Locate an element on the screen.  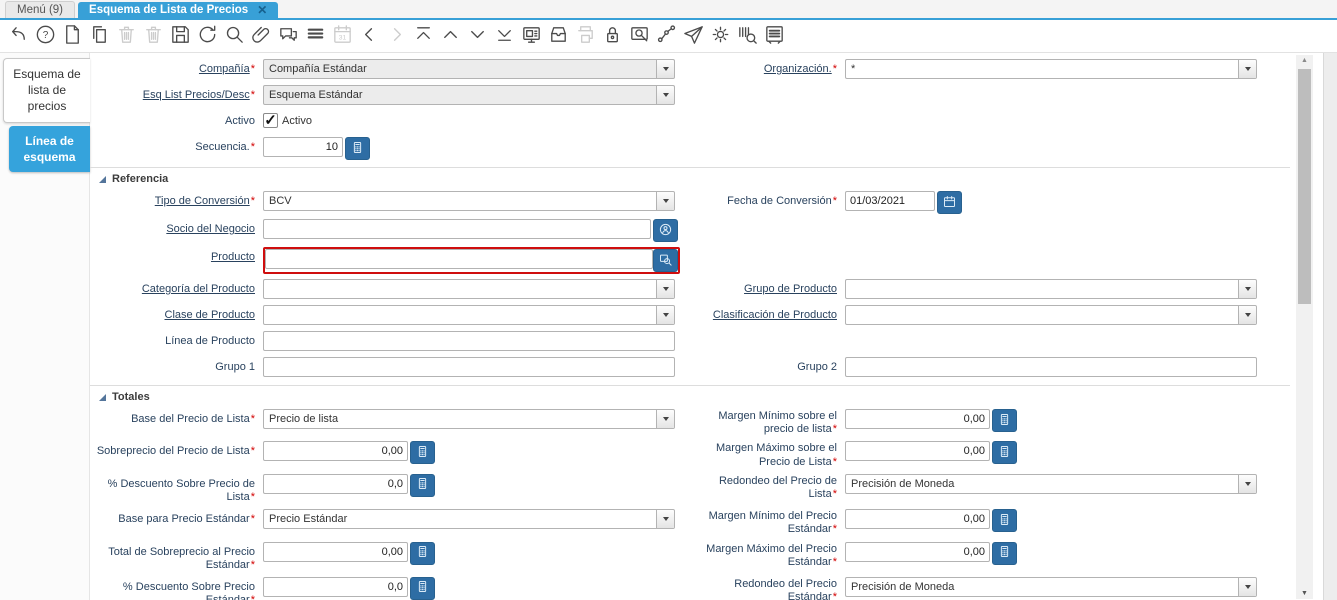
chat-button is located at coordinates (288, 36).